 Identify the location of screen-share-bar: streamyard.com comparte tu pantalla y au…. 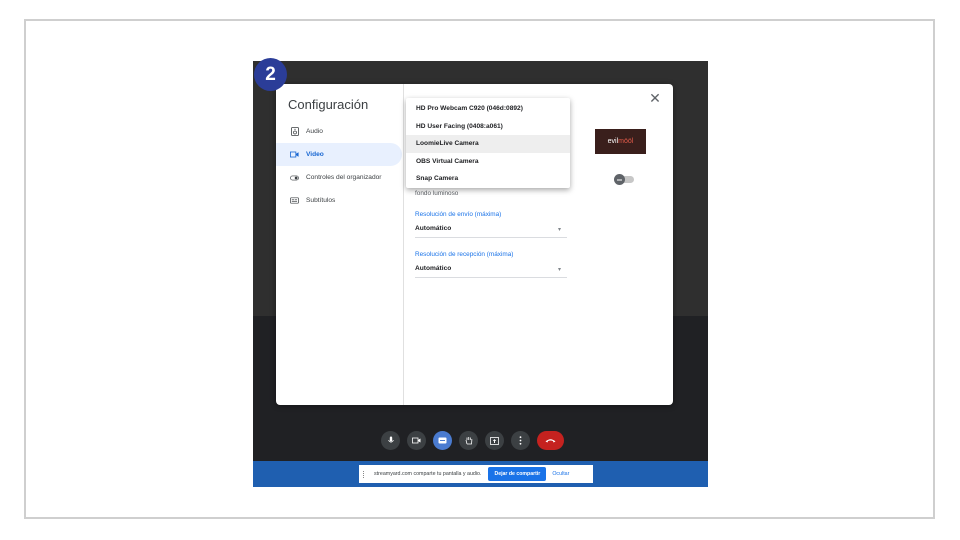
(480, 474).